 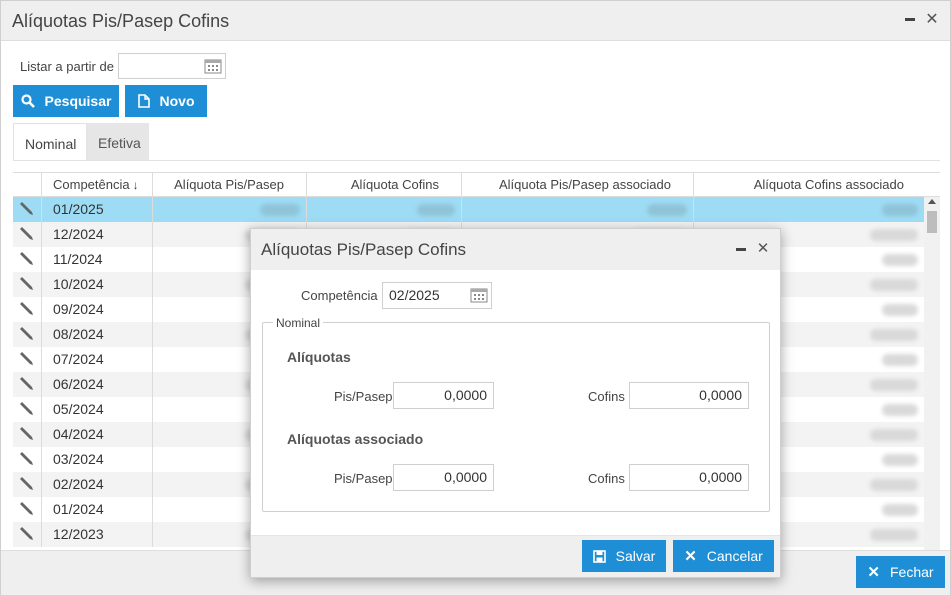 What do you see at coordinates (475, 21) in the screenshot?
I see `window-title-bar: Alíquotas Pis/Pasep Cofins ✕` at bounding box center [475, 21].